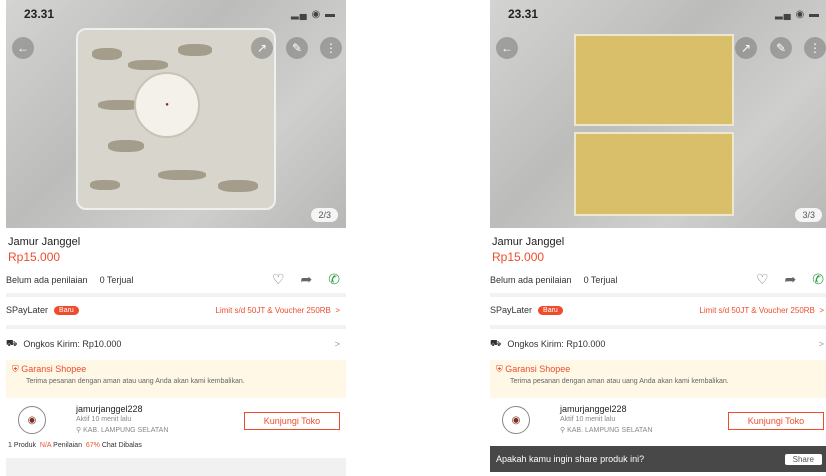 The height and width of the screenshot is (476, 826). Describe the element at coordinates (167, 105) in the screenshot. I see `brand-logo-label: ●` at that location.